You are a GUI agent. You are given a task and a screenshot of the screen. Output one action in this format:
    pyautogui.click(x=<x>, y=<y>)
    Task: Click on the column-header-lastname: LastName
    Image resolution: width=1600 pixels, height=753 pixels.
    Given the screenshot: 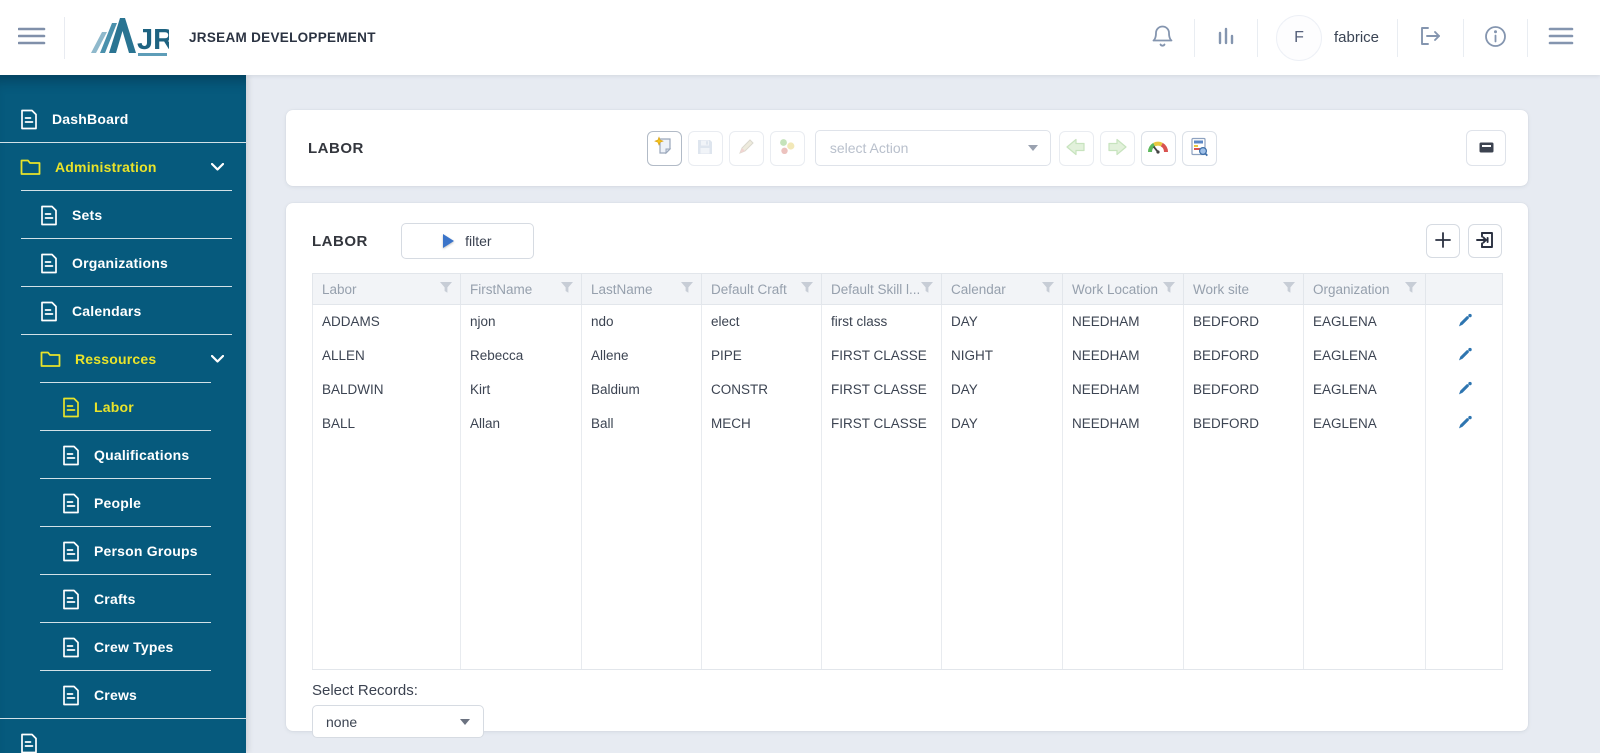 What is the action you would take?
    pyautogui.click(x=641, y=289)
    